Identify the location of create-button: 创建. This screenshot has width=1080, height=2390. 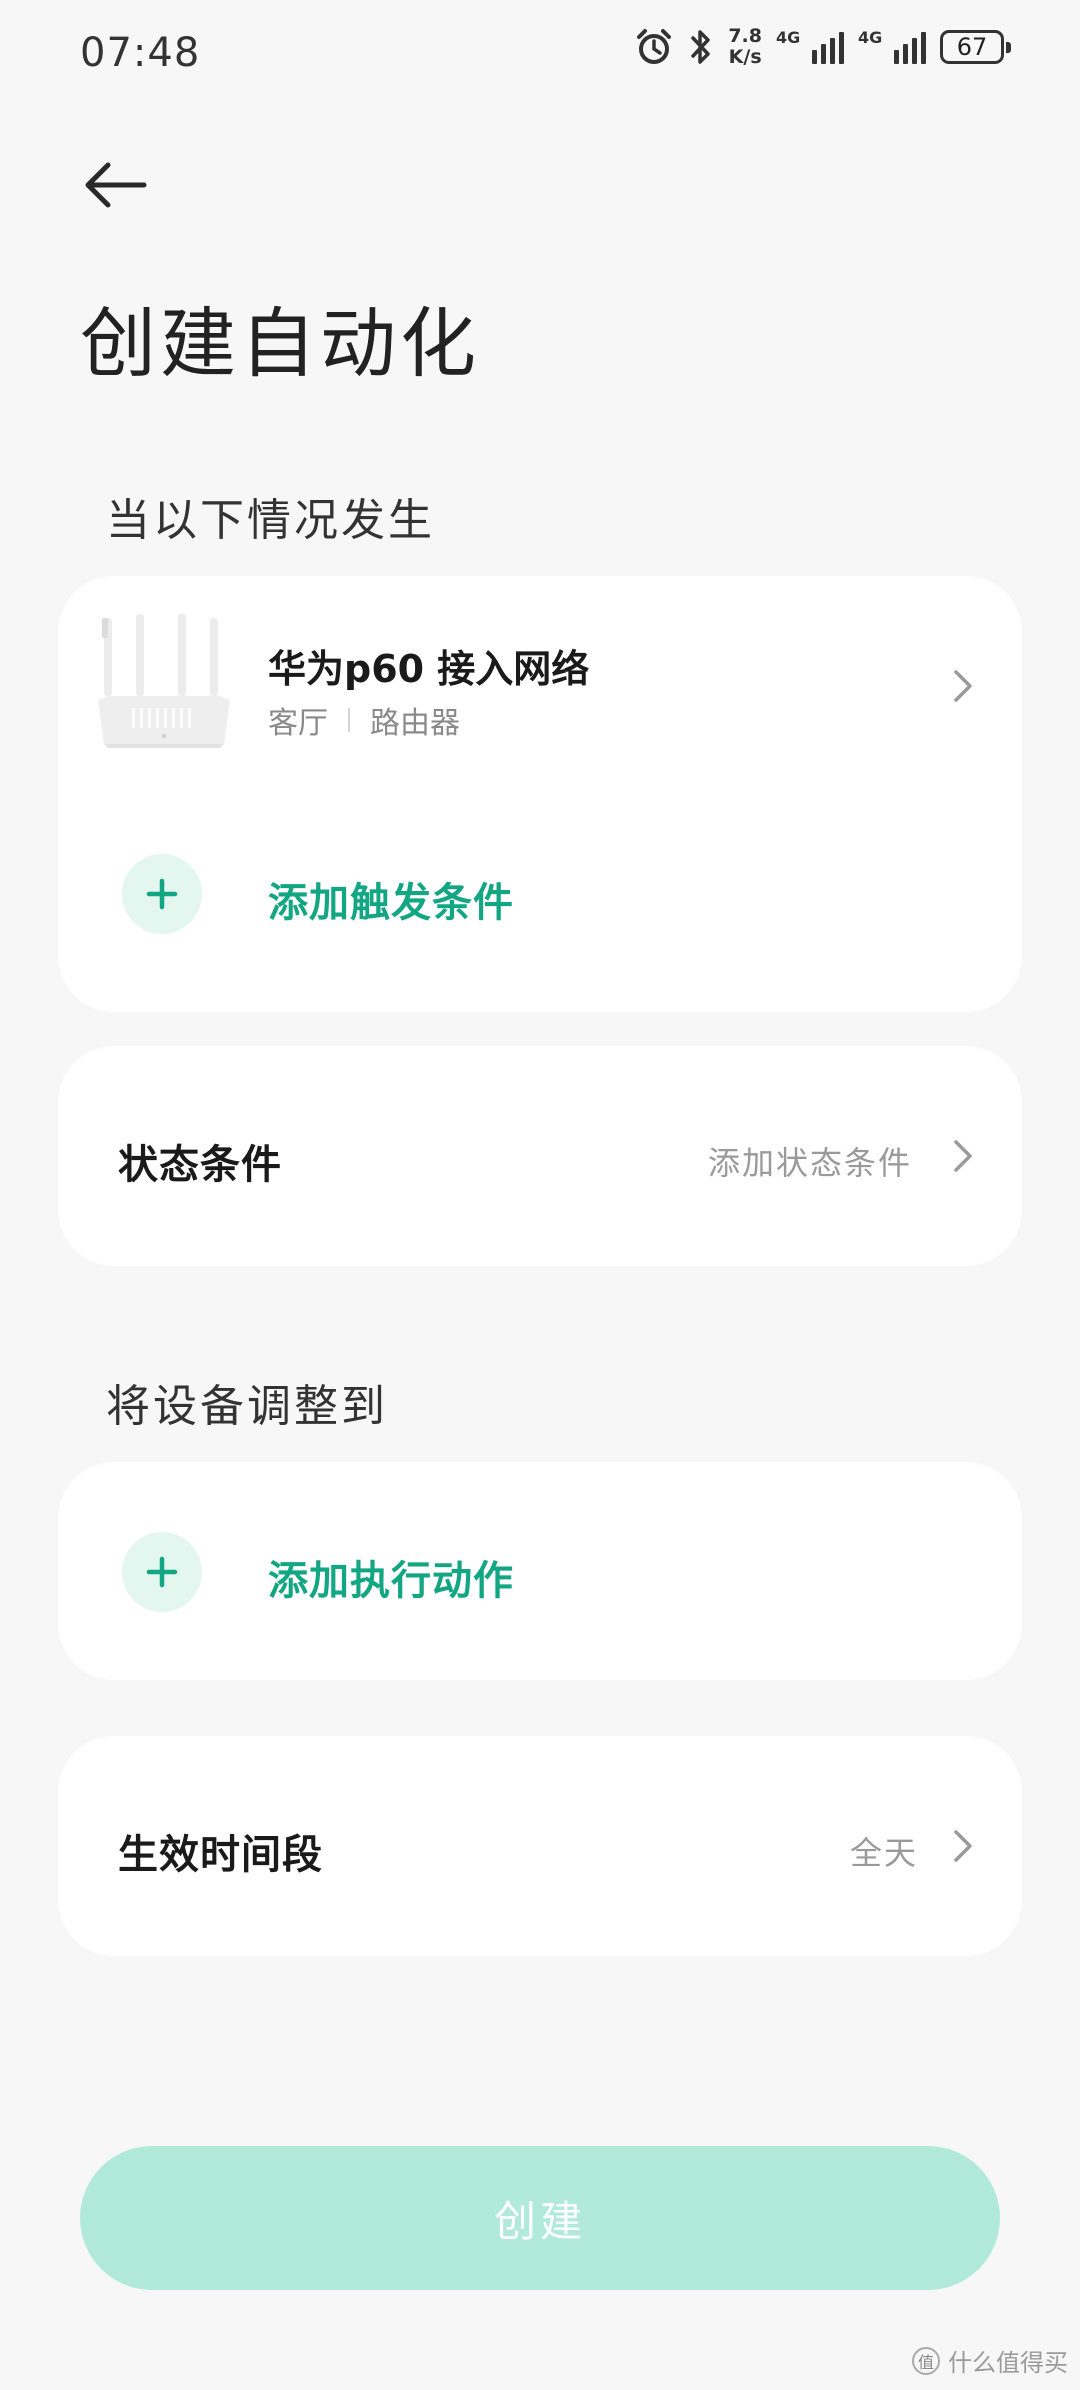
(540, 2218).